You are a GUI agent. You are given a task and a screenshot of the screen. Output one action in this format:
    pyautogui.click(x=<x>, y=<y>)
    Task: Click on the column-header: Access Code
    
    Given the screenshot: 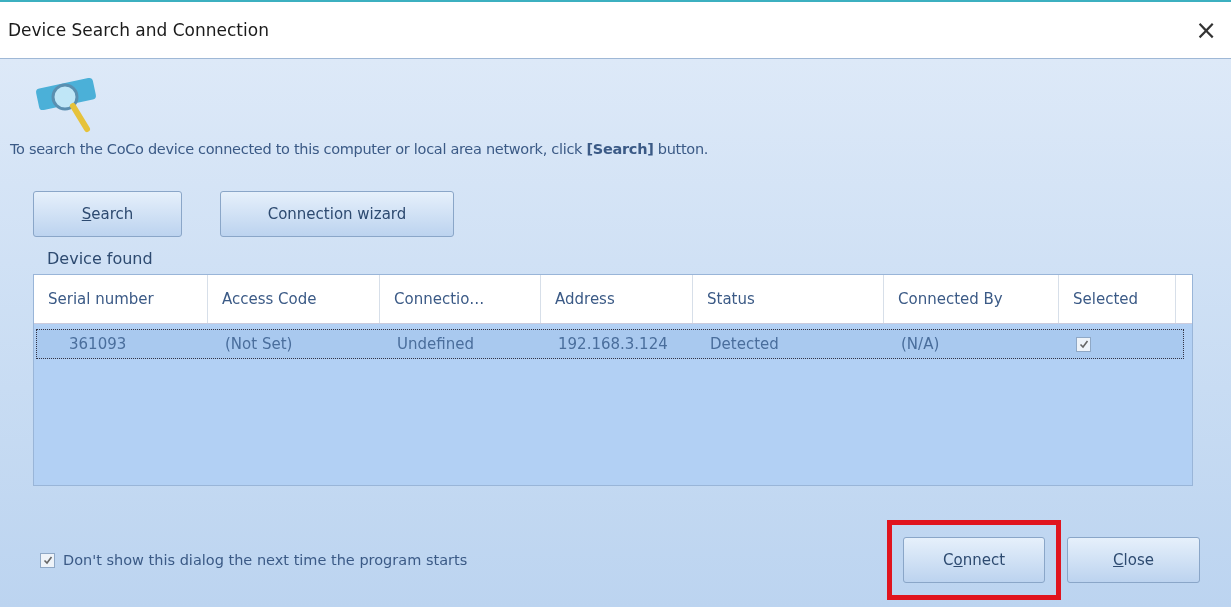 What is the action you would take?
    pyautogui.click(x=294, y=299)
    